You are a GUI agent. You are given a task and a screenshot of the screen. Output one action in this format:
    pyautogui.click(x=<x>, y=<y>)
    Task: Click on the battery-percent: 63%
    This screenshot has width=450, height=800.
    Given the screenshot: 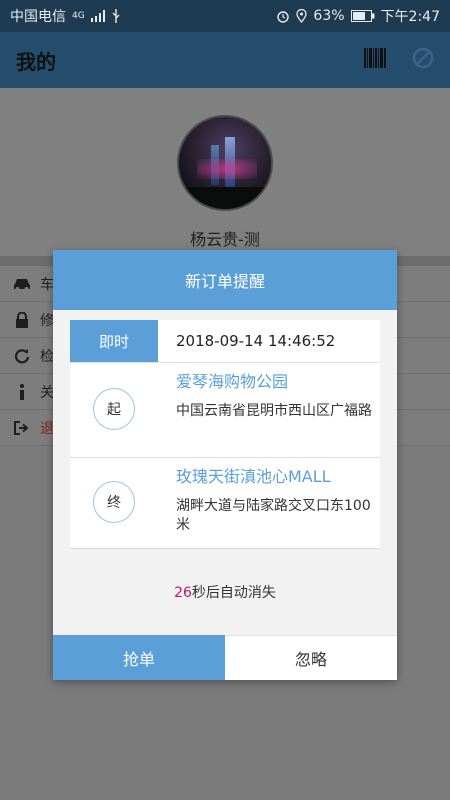 What is the action you would take?
    pyautogui.click(x=329, y=16)
    